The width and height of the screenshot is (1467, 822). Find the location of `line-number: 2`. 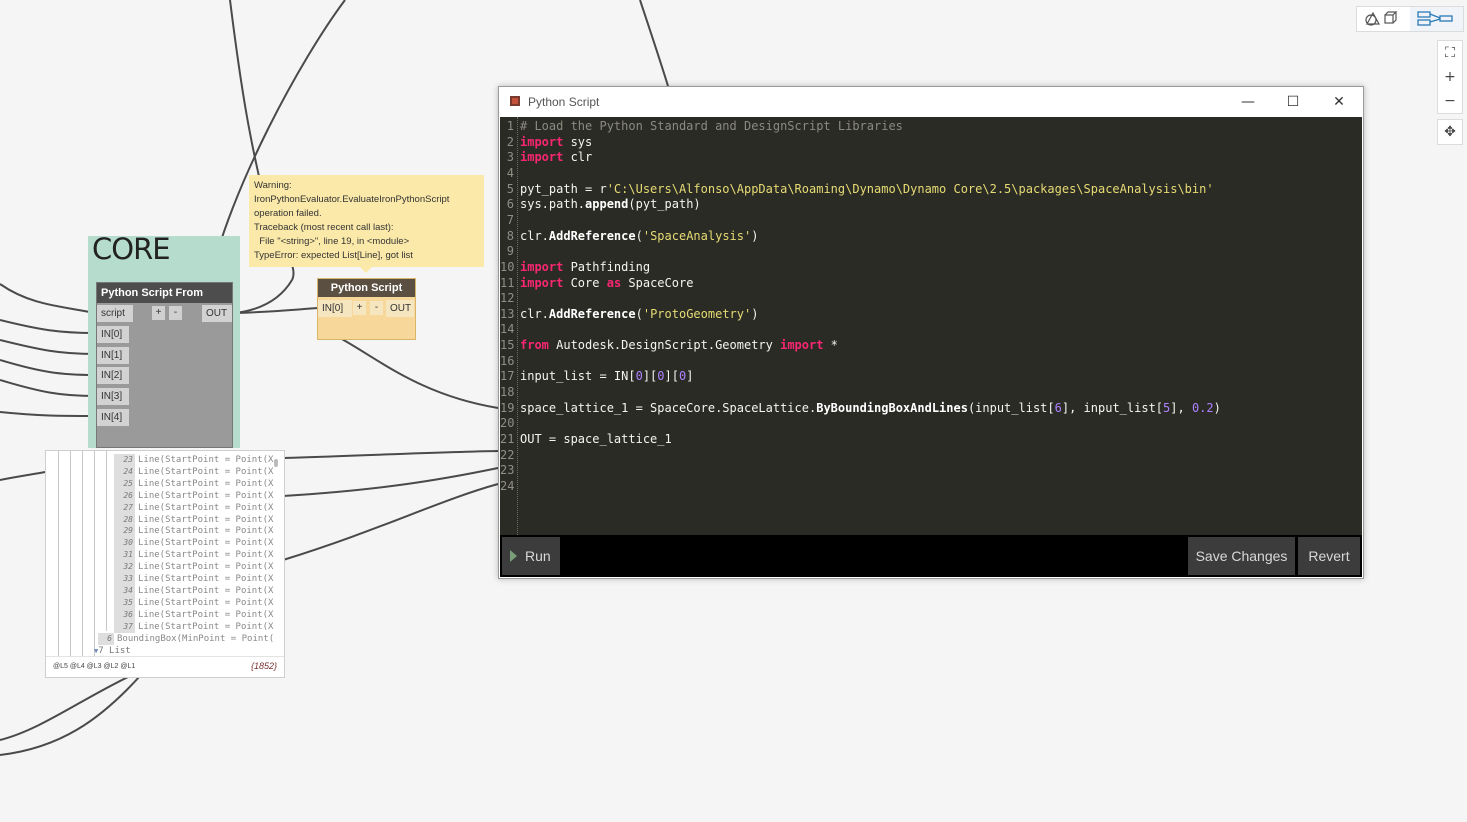

line-number: 2 is located at coordinates (510, 141).